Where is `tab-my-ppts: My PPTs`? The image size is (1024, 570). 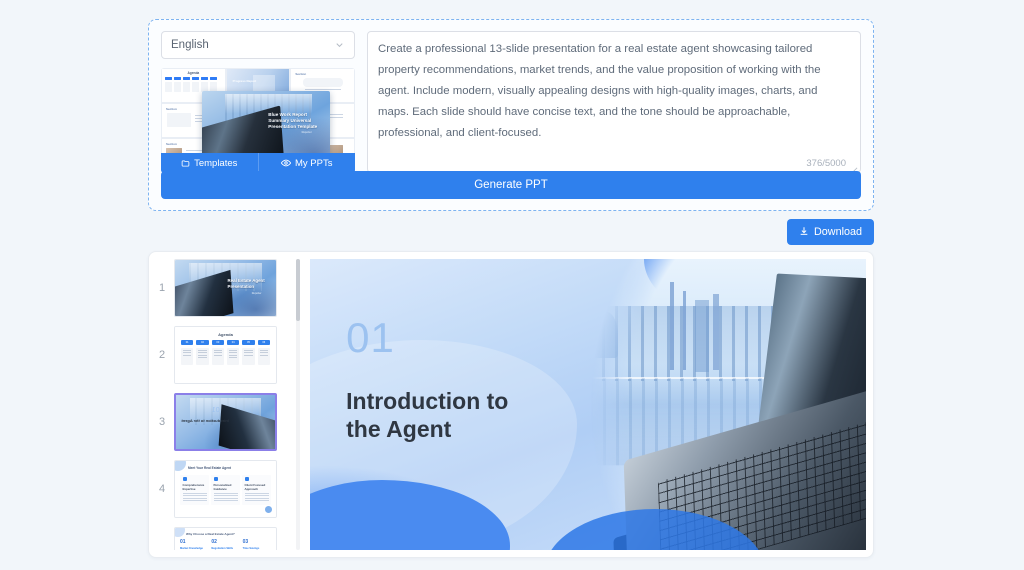 tab-my-ppts: My PPTs is located at coordinates (306, 163).